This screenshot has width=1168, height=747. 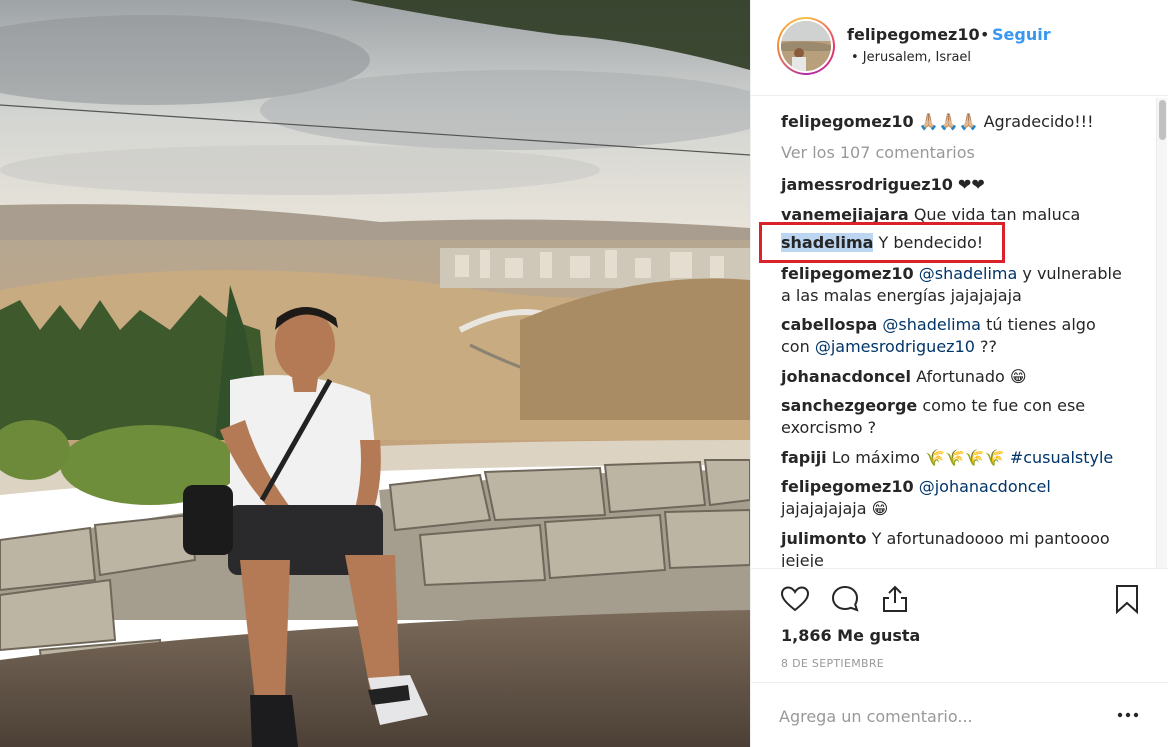 I want to click on avatar-image, so click(x=806, y=46).